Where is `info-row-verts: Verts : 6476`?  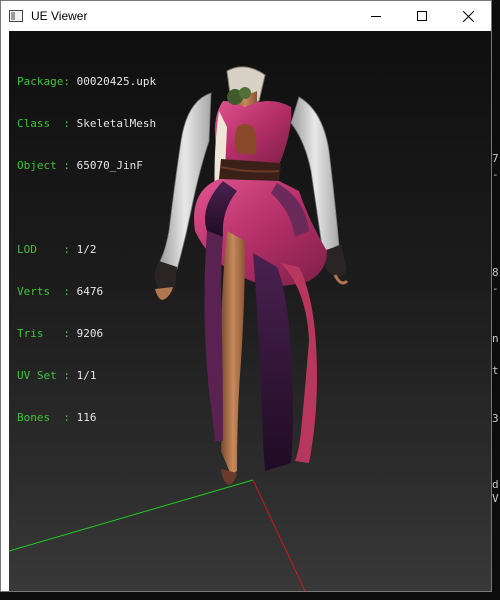 info-row-verts: Verts : 6476 is located at coordinates (86, 292).